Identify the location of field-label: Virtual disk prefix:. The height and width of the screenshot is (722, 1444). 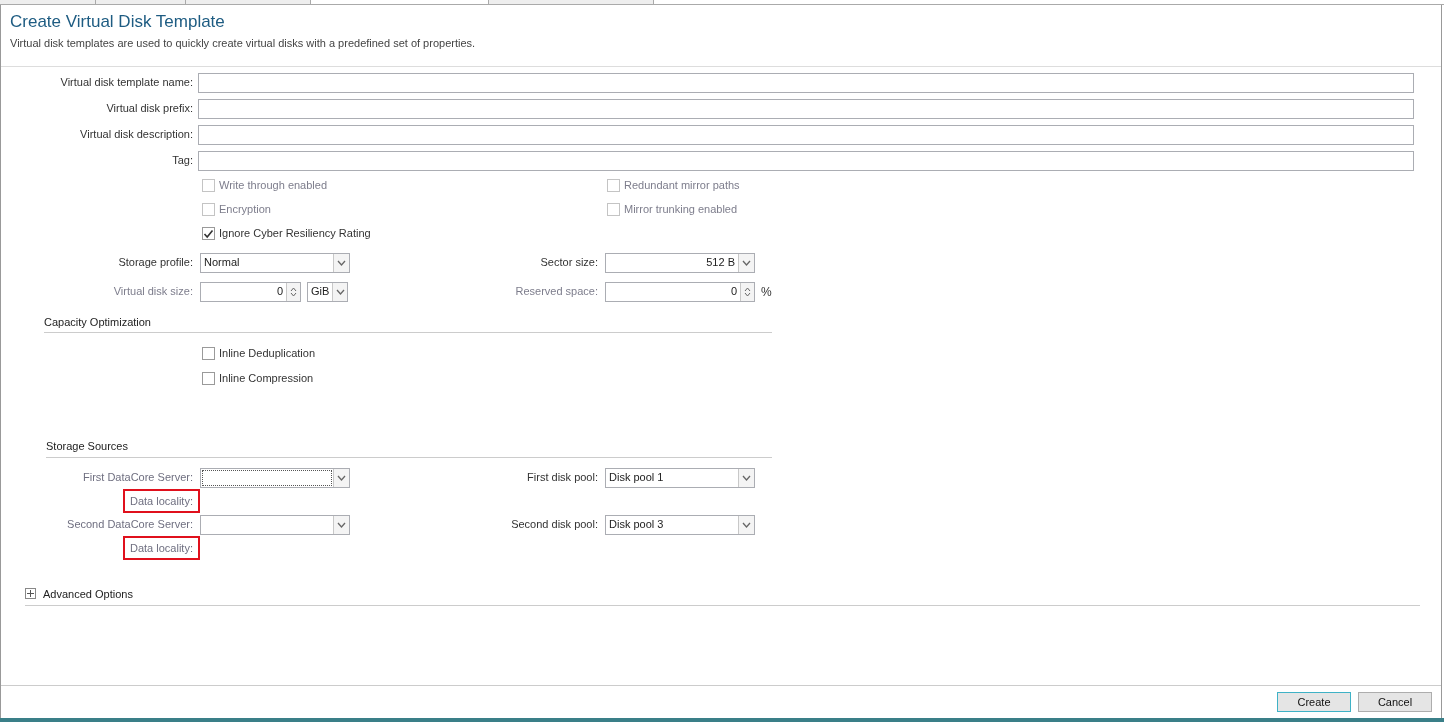
(149, 109).